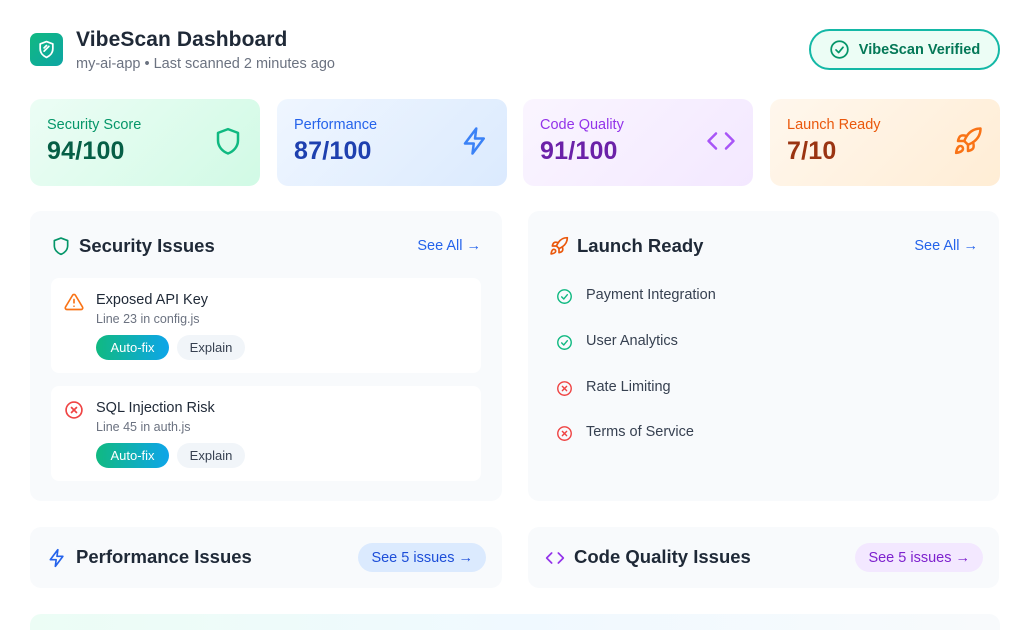  I want to click on bar-title: Code Quality Issues, so click(662, 556).